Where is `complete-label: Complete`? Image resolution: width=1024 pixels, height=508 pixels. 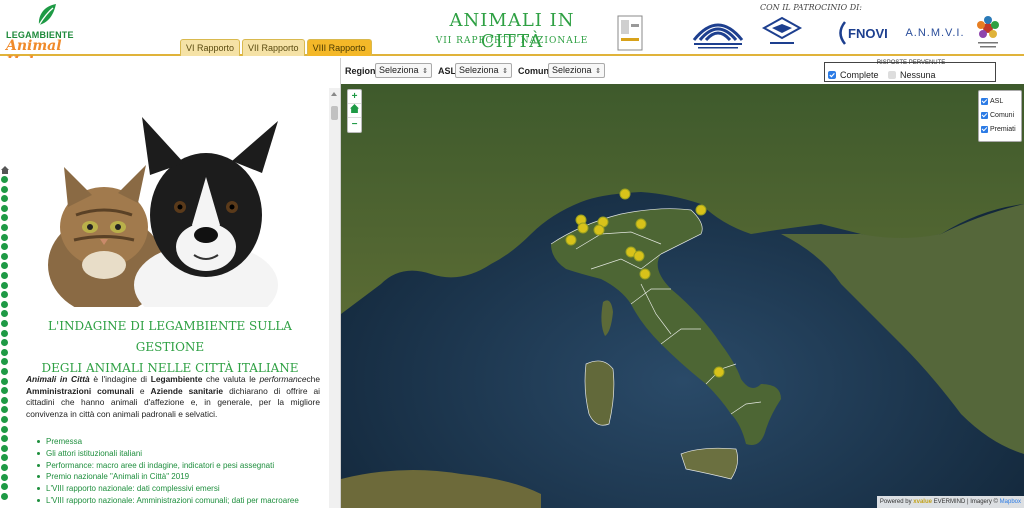 complete-label: Complete is located at coordinates (859, 75).